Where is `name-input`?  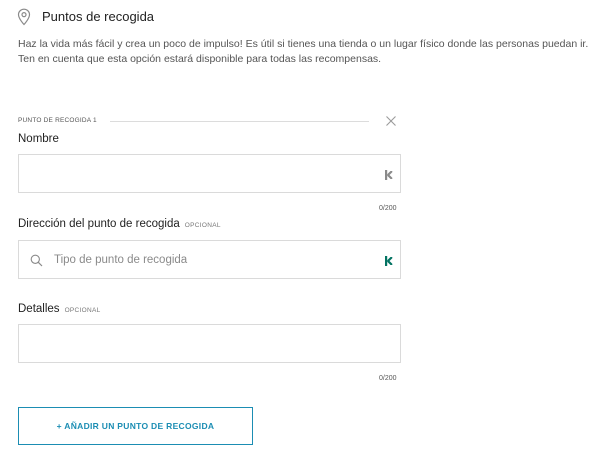 name-input is located at coordinates (209, 173).